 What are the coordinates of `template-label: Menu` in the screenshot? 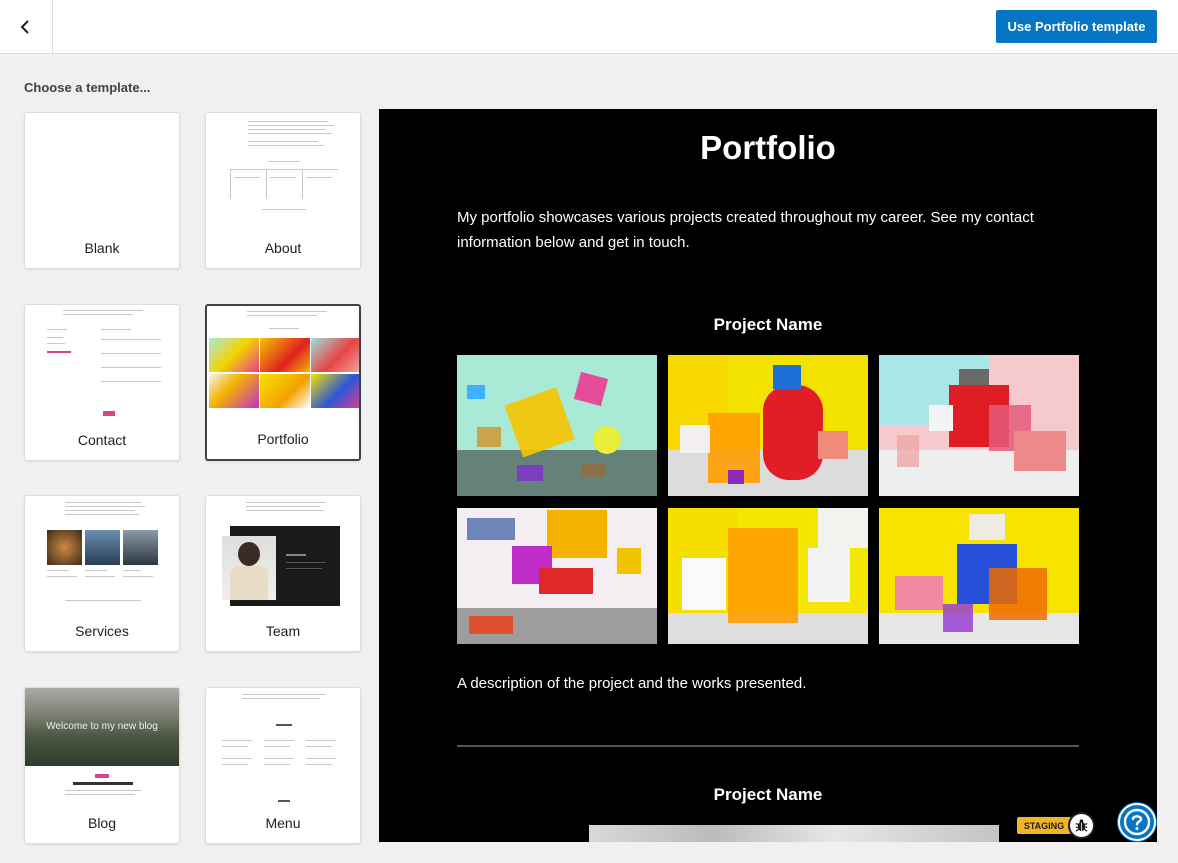 It's located at (283, 823).